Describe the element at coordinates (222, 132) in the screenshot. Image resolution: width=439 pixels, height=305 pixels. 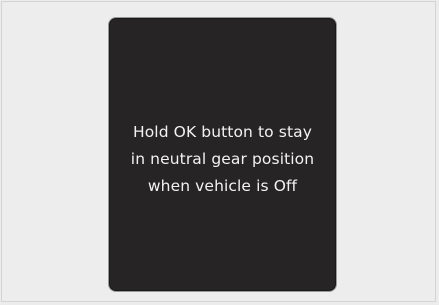
I see `message-line-1: Hold OK button to stay` at that location.